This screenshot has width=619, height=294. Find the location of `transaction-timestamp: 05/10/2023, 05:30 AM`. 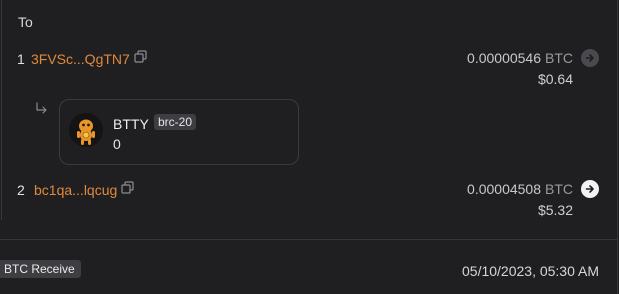

transaction-timestamp: 05/10/2023, 05:30 AM is located at coordinates (530, 271).